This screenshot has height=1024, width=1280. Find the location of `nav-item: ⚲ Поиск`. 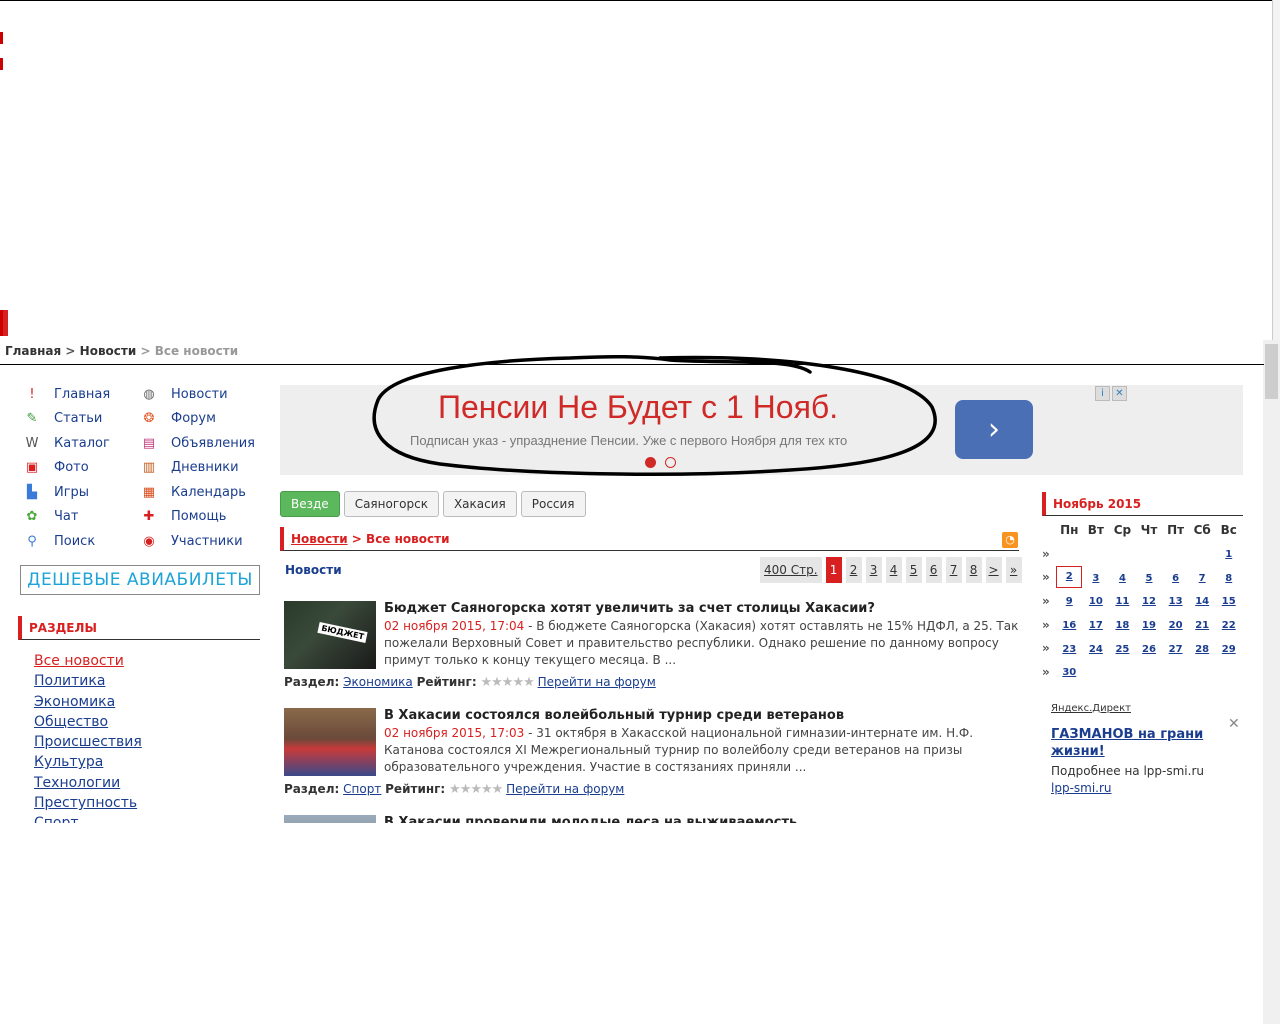

nav-item: ⚲ Поиск is located at coordinates (58, 541).